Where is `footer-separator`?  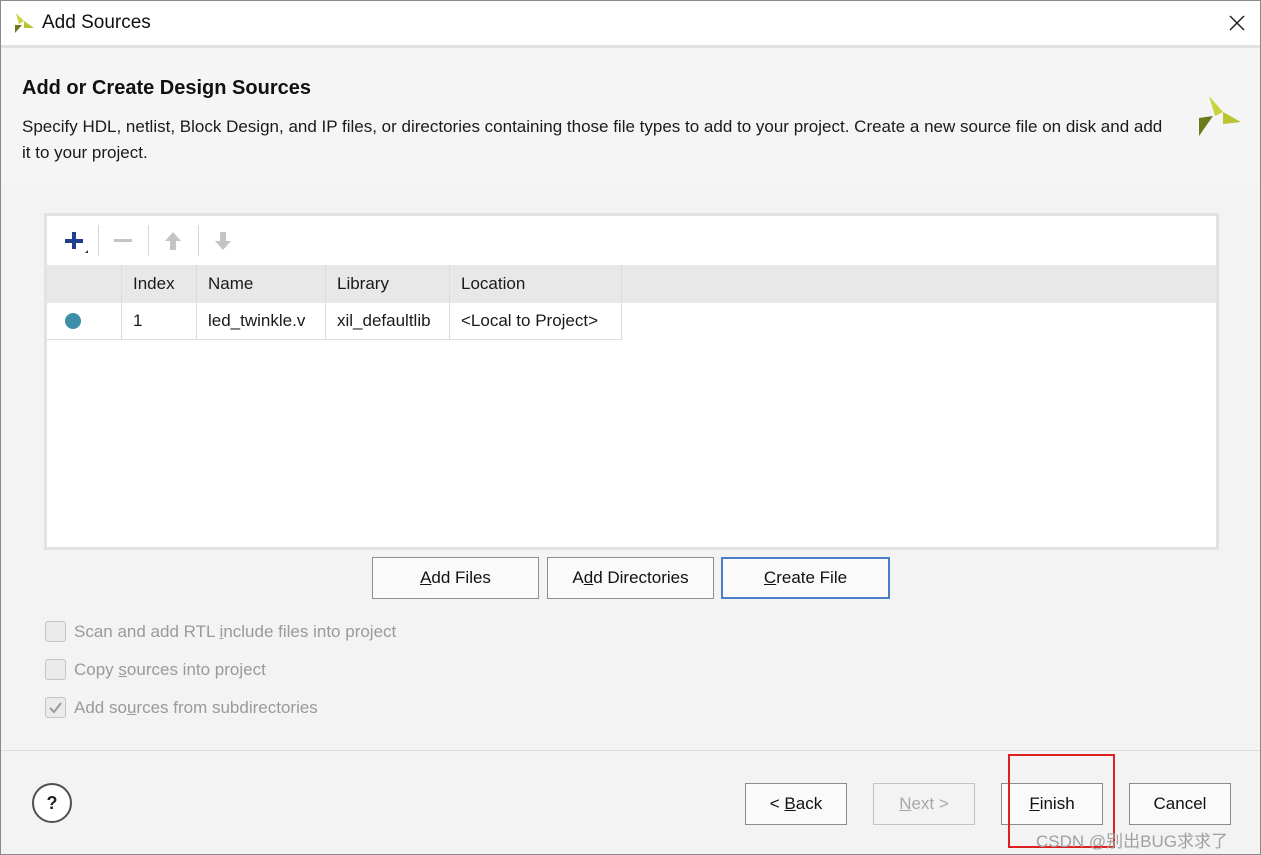 footer-separator is located at coordinates (630, 750).